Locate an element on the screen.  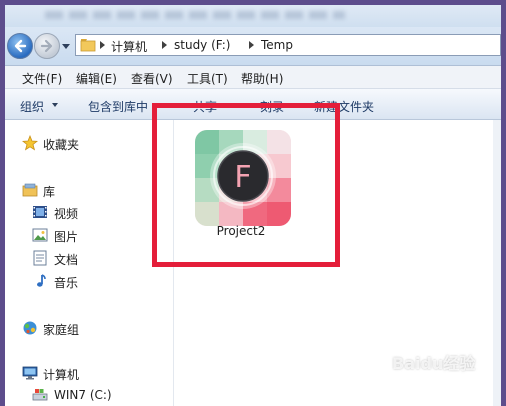
breadcrumb-computer: 计算机 is located at coordinates (129, 46).